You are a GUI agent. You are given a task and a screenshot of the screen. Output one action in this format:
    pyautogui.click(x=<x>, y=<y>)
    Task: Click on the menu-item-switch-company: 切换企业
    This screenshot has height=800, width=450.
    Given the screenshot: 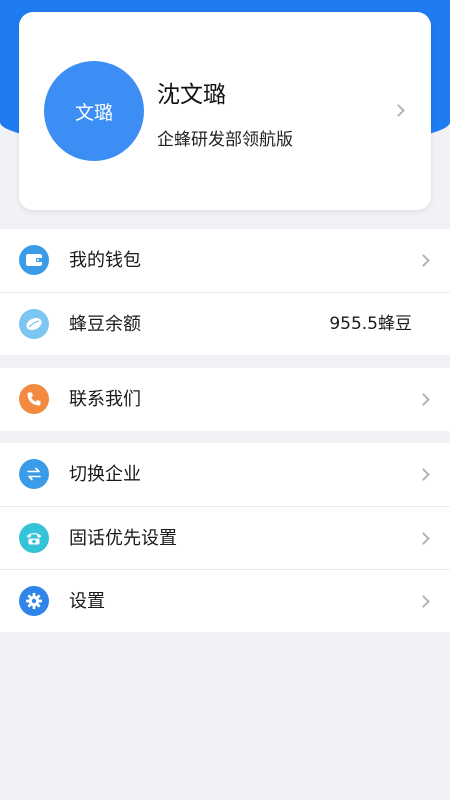 What is the action you would take?
    pyautogui.click(x=225, y=474)
    